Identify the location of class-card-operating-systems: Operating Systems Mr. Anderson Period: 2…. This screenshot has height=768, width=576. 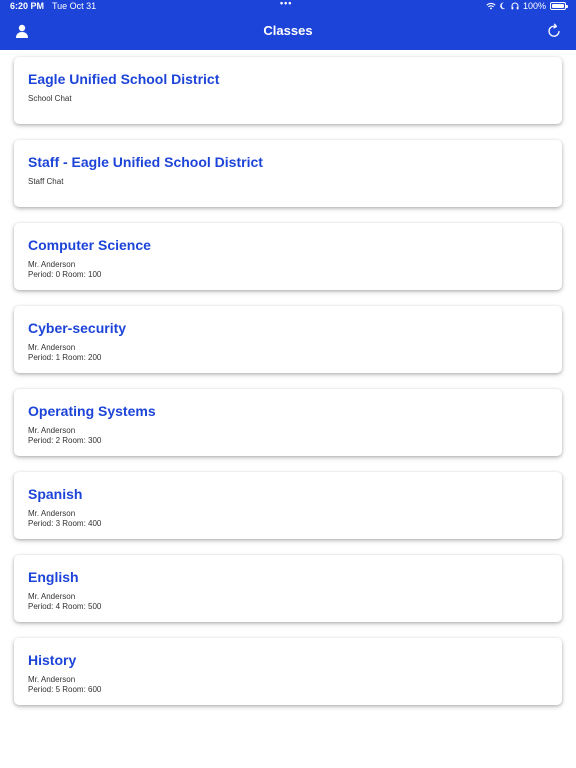
(288, 422).